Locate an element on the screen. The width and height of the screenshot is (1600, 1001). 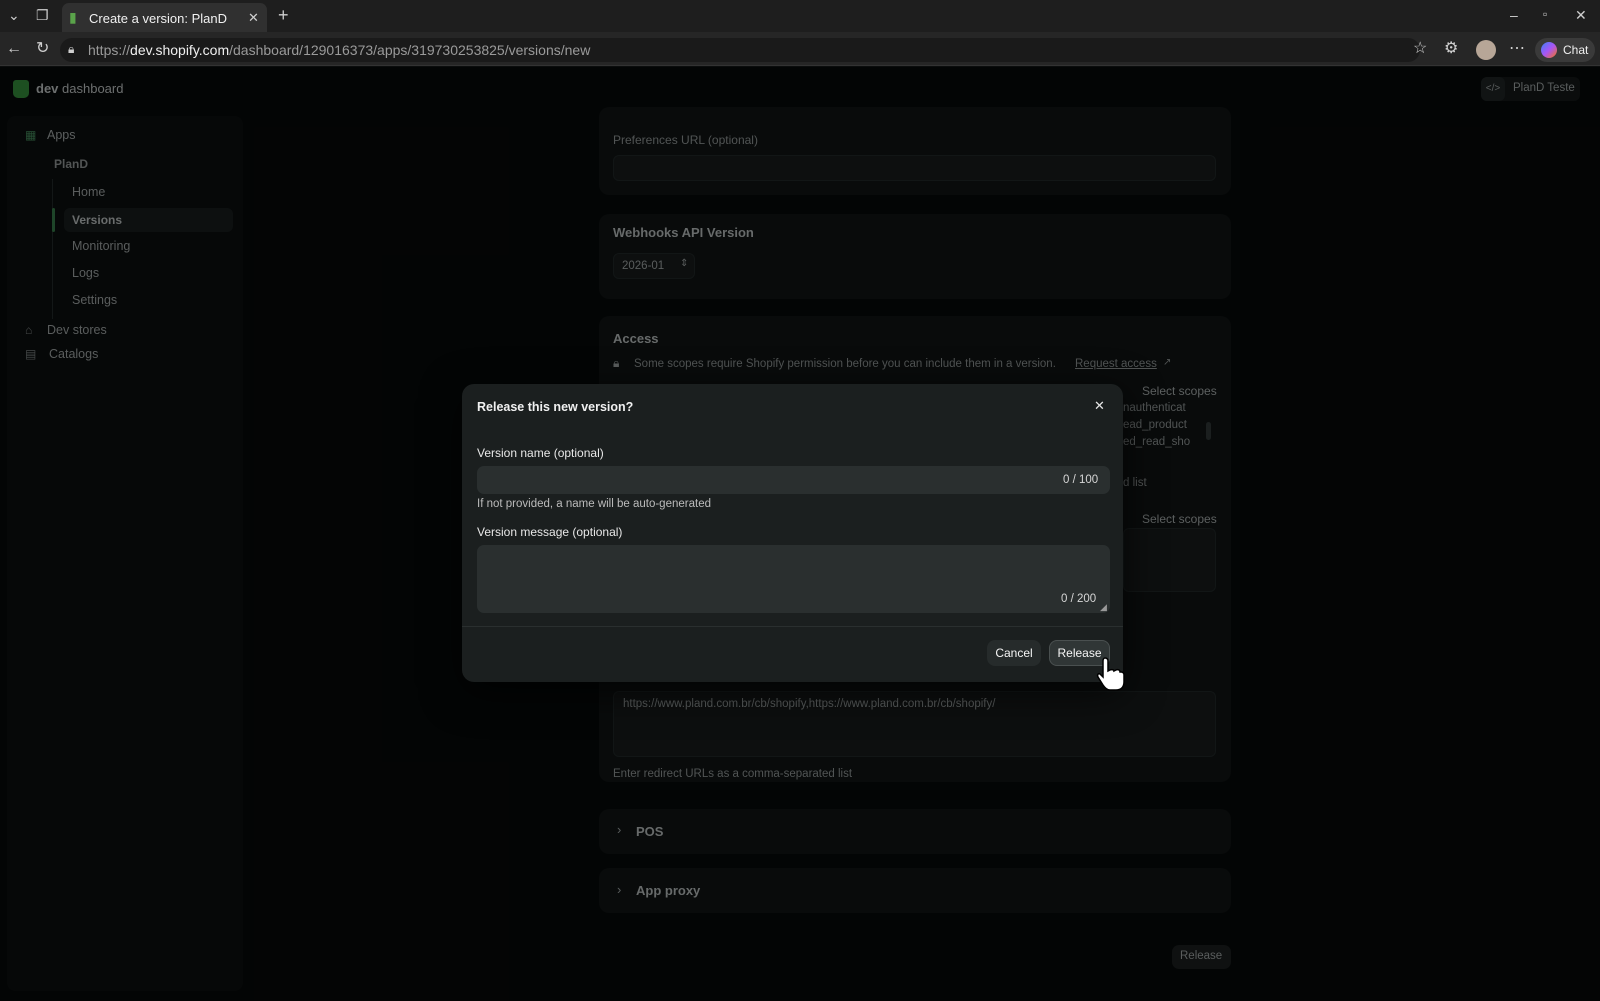
chat-label: Chat is located at coordinates (1576, 50).